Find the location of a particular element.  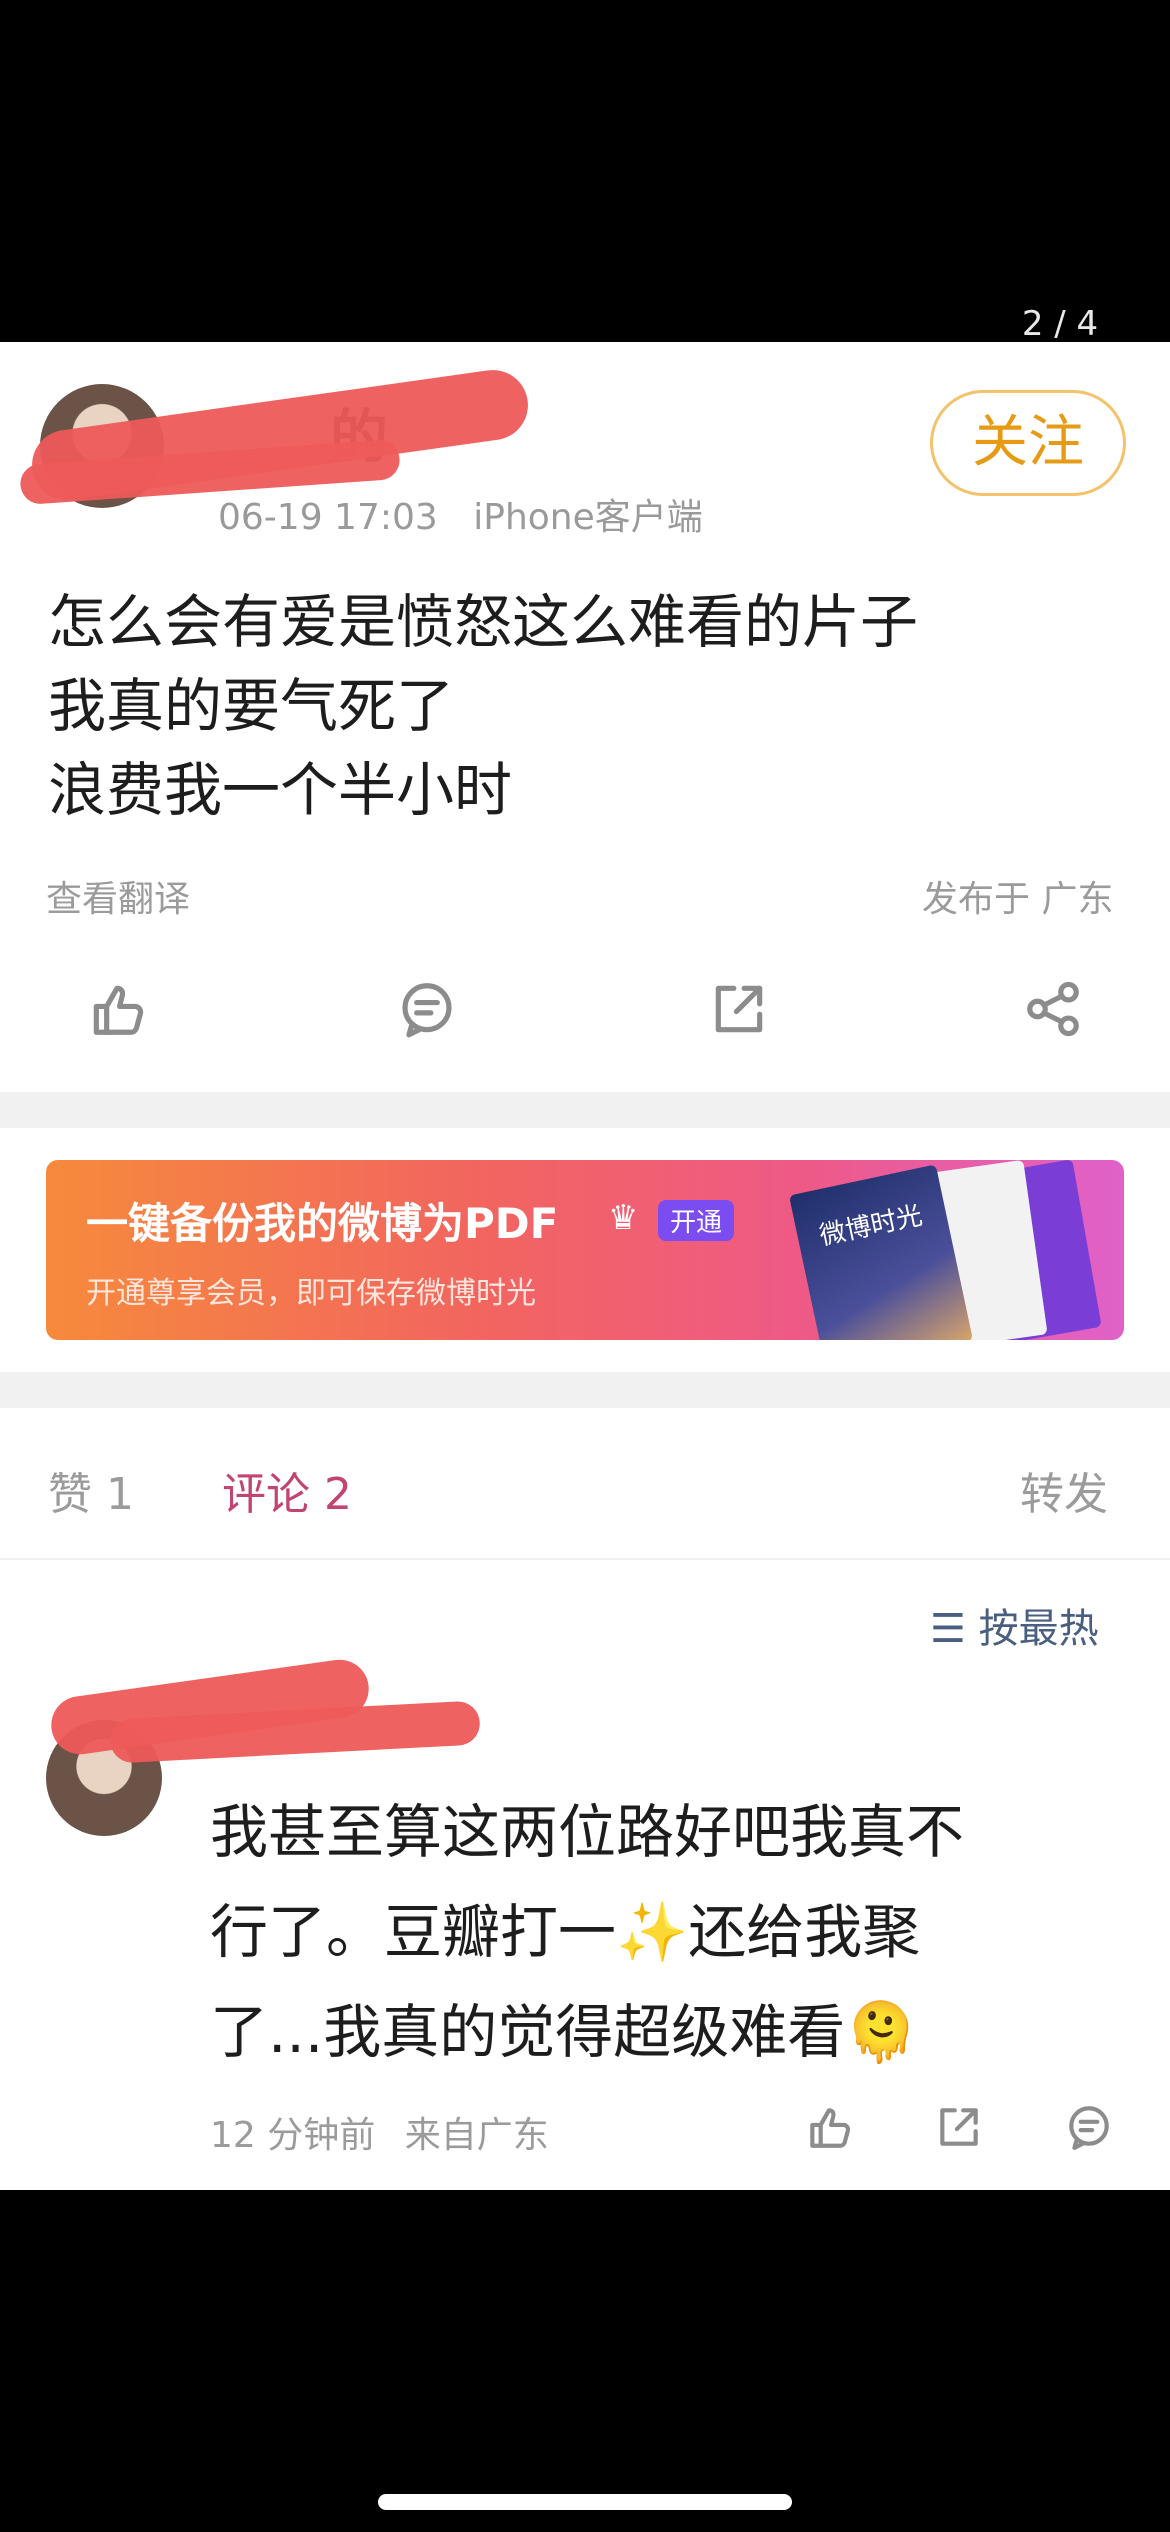

comment-text-line-3: 了...我真的觉得超级难看🫠 is located at coordinates (564, 2032).